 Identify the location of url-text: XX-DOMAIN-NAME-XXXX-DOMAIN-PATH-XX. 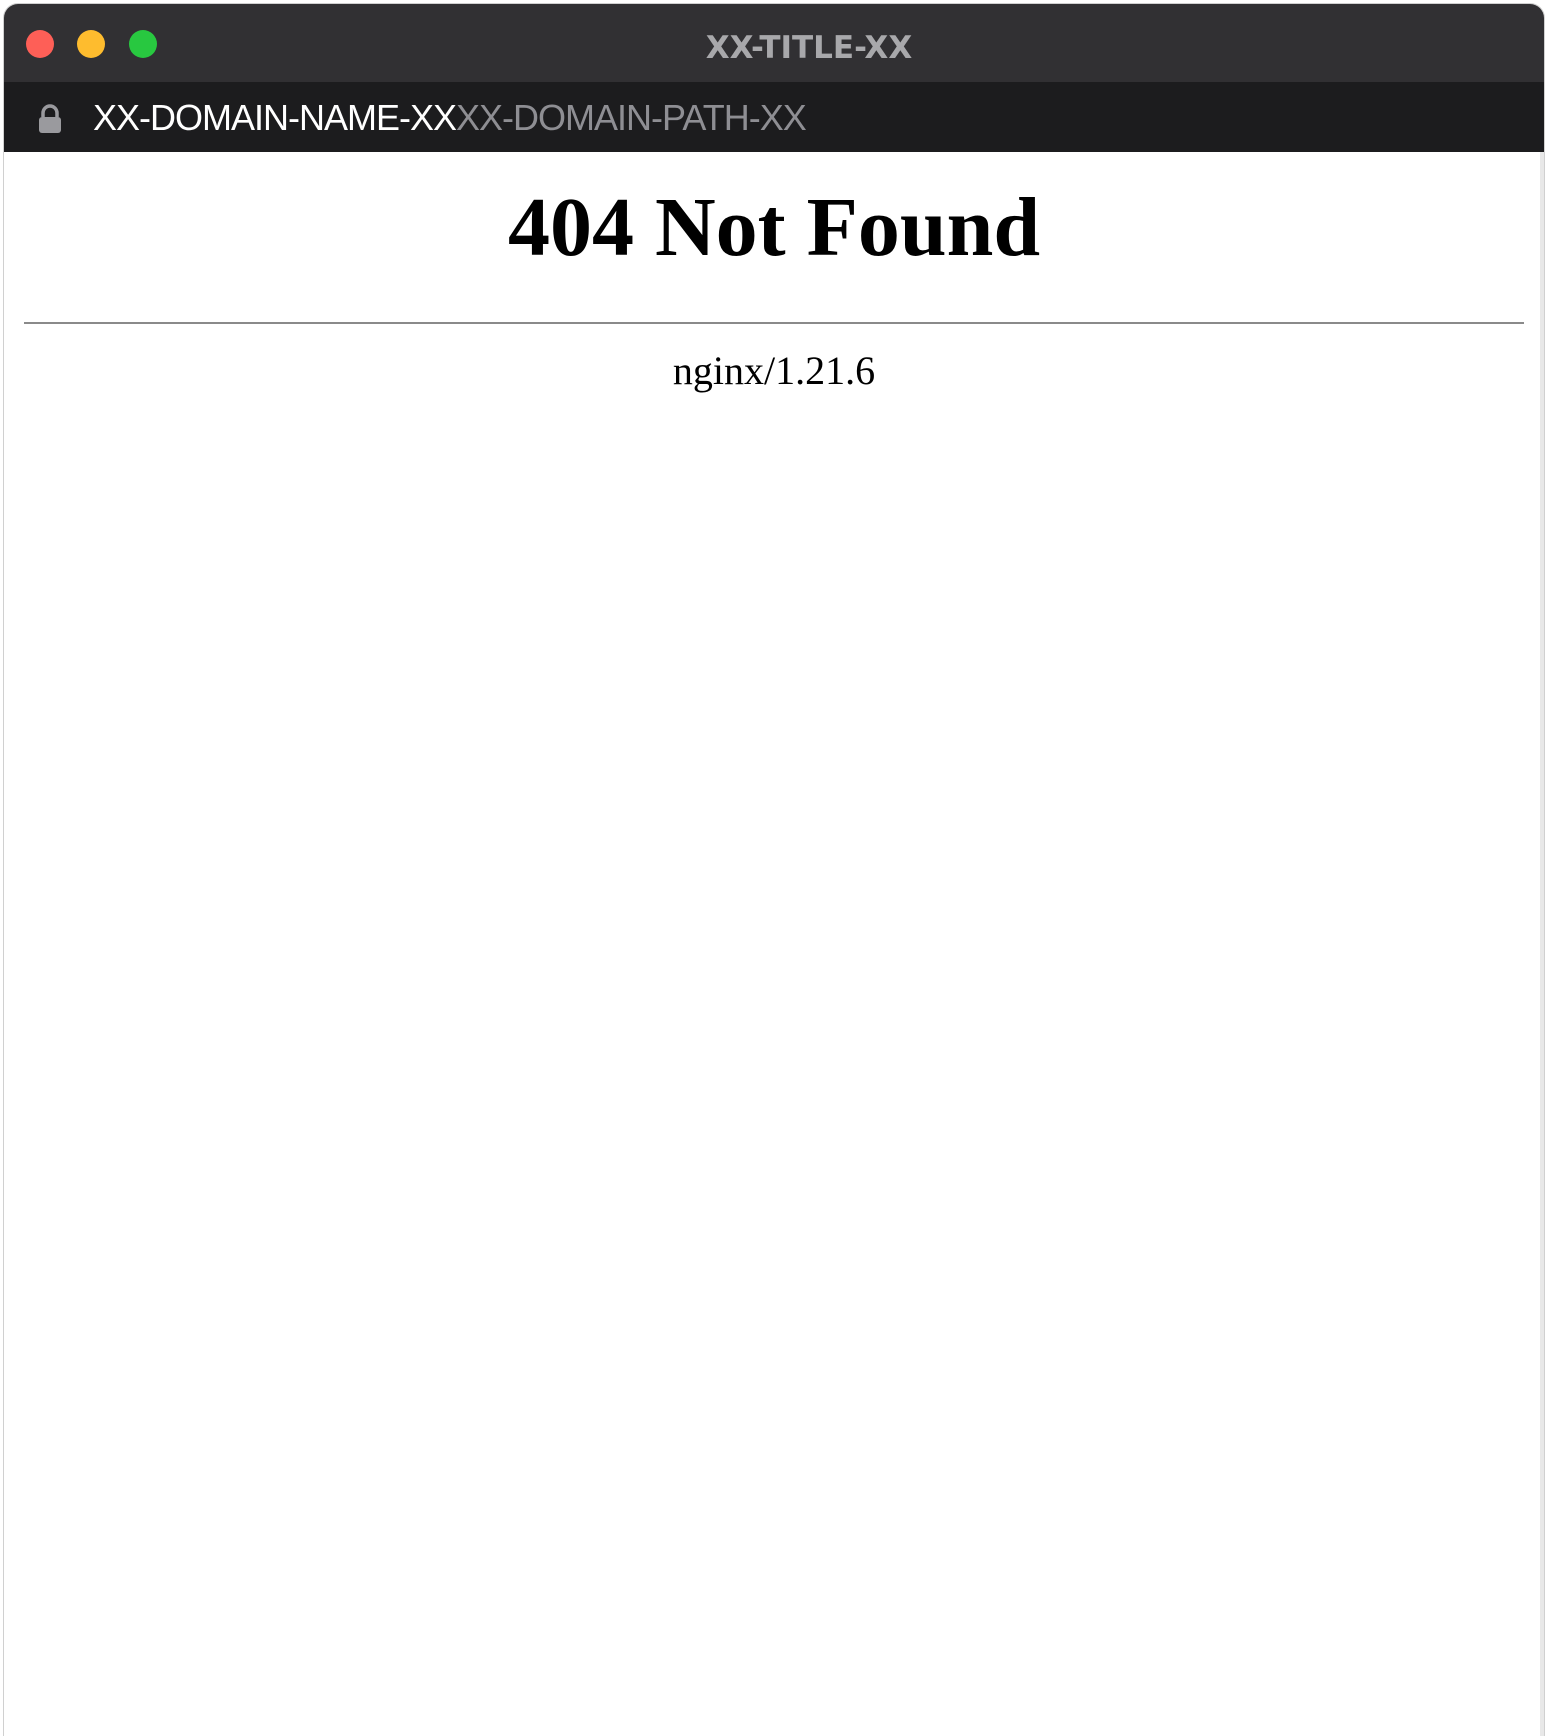
(450, 118).